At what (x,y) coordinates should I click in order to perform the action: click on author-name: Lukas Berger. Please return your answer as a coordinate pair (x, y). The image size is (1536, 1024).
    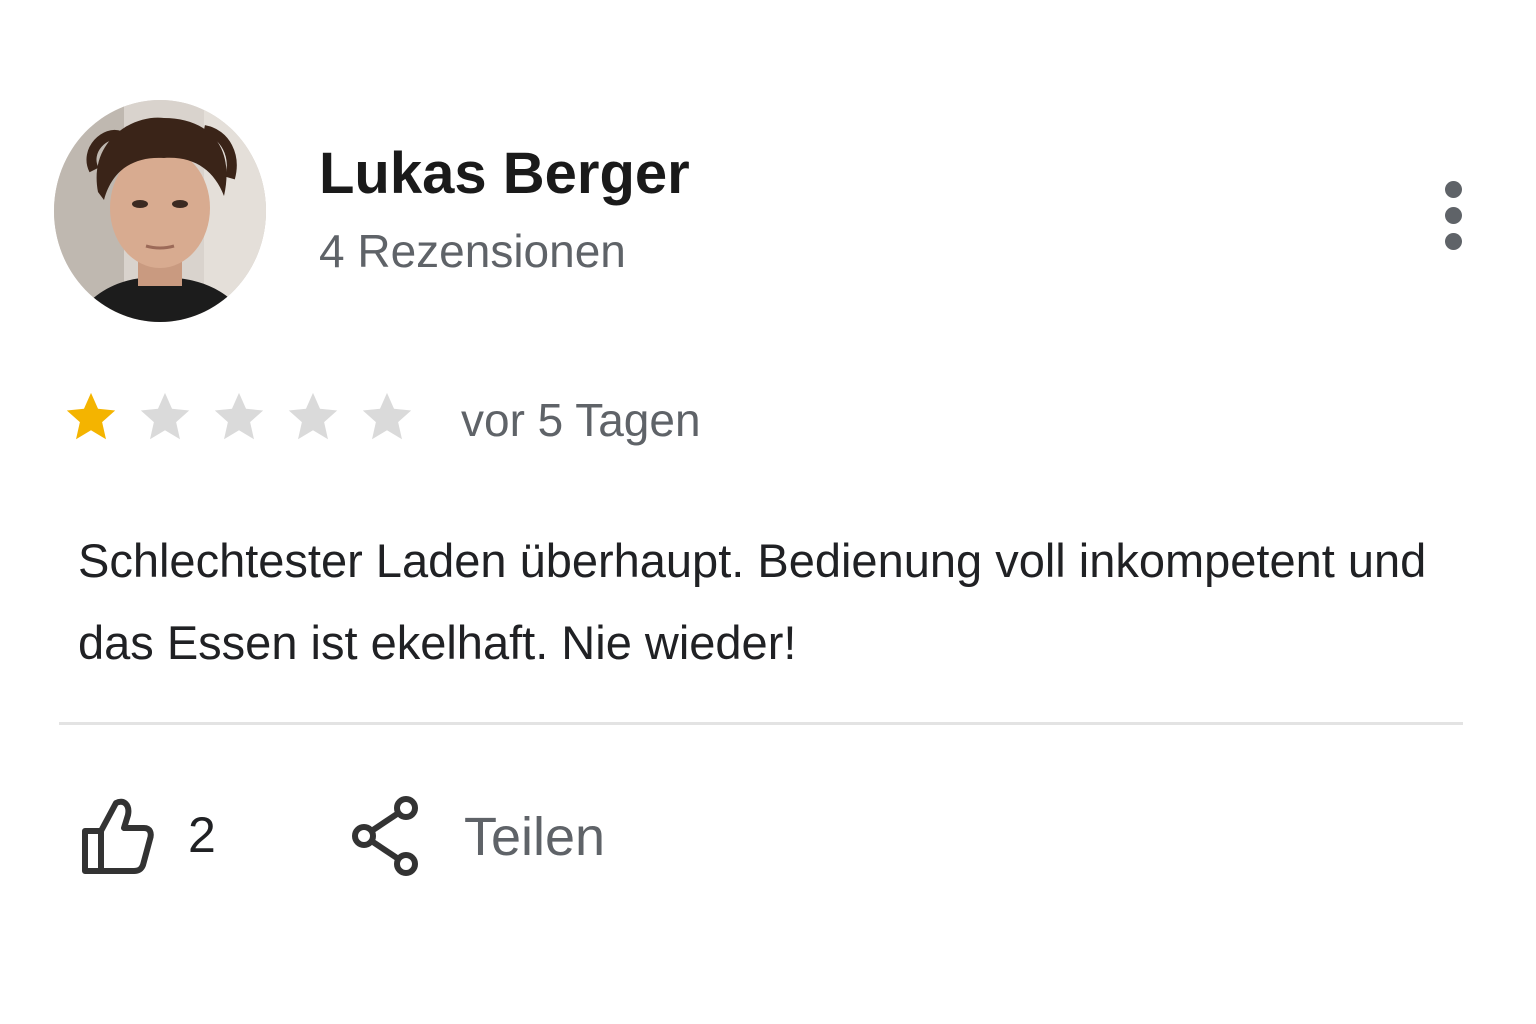
    Looking at the image, I should click on (504, 173).